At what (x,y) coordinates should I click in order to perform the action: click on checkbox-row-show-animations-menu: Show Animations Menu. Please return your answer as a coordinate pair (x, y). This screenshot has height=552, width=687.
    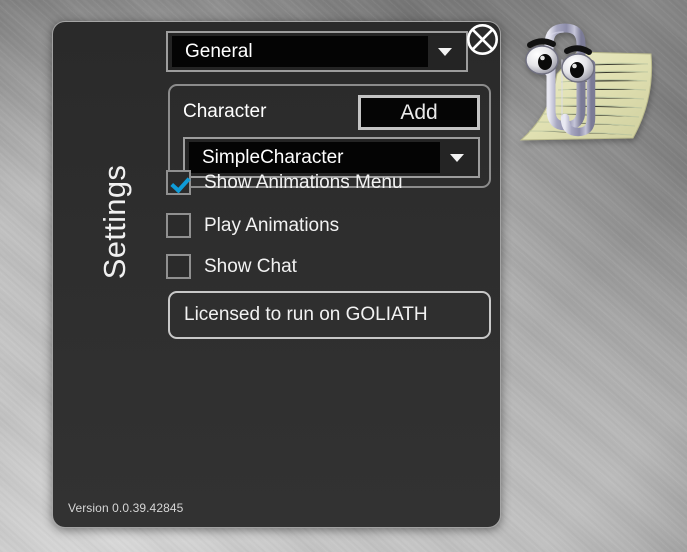
    Looking at the image, I should click on (284, 182).